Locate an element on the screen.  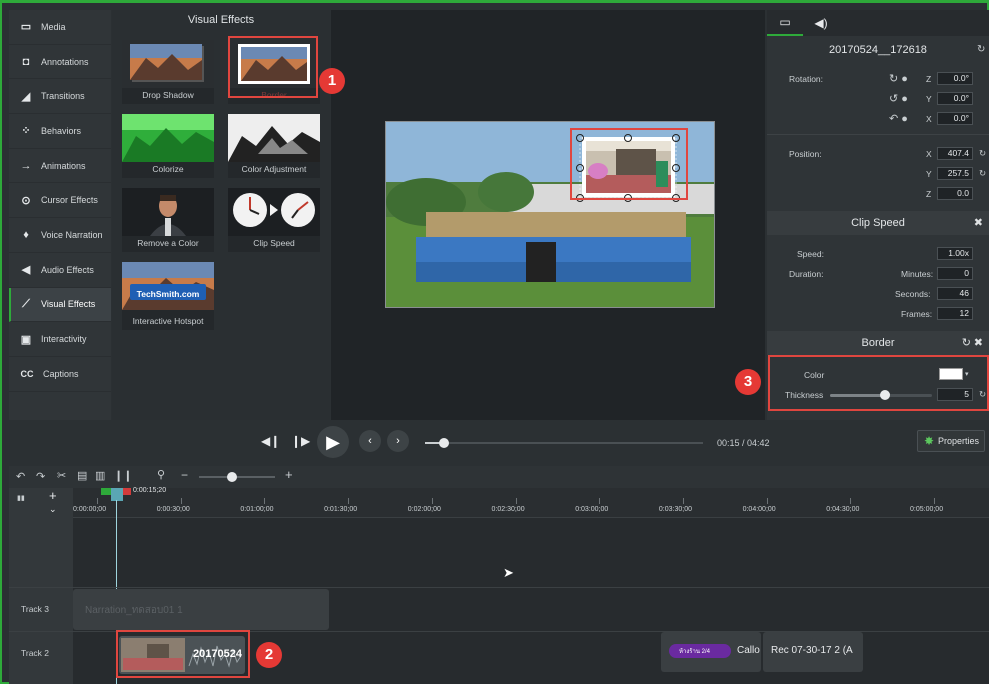
clip-name: 20170524__172618 is located at coordinates (878, 50).